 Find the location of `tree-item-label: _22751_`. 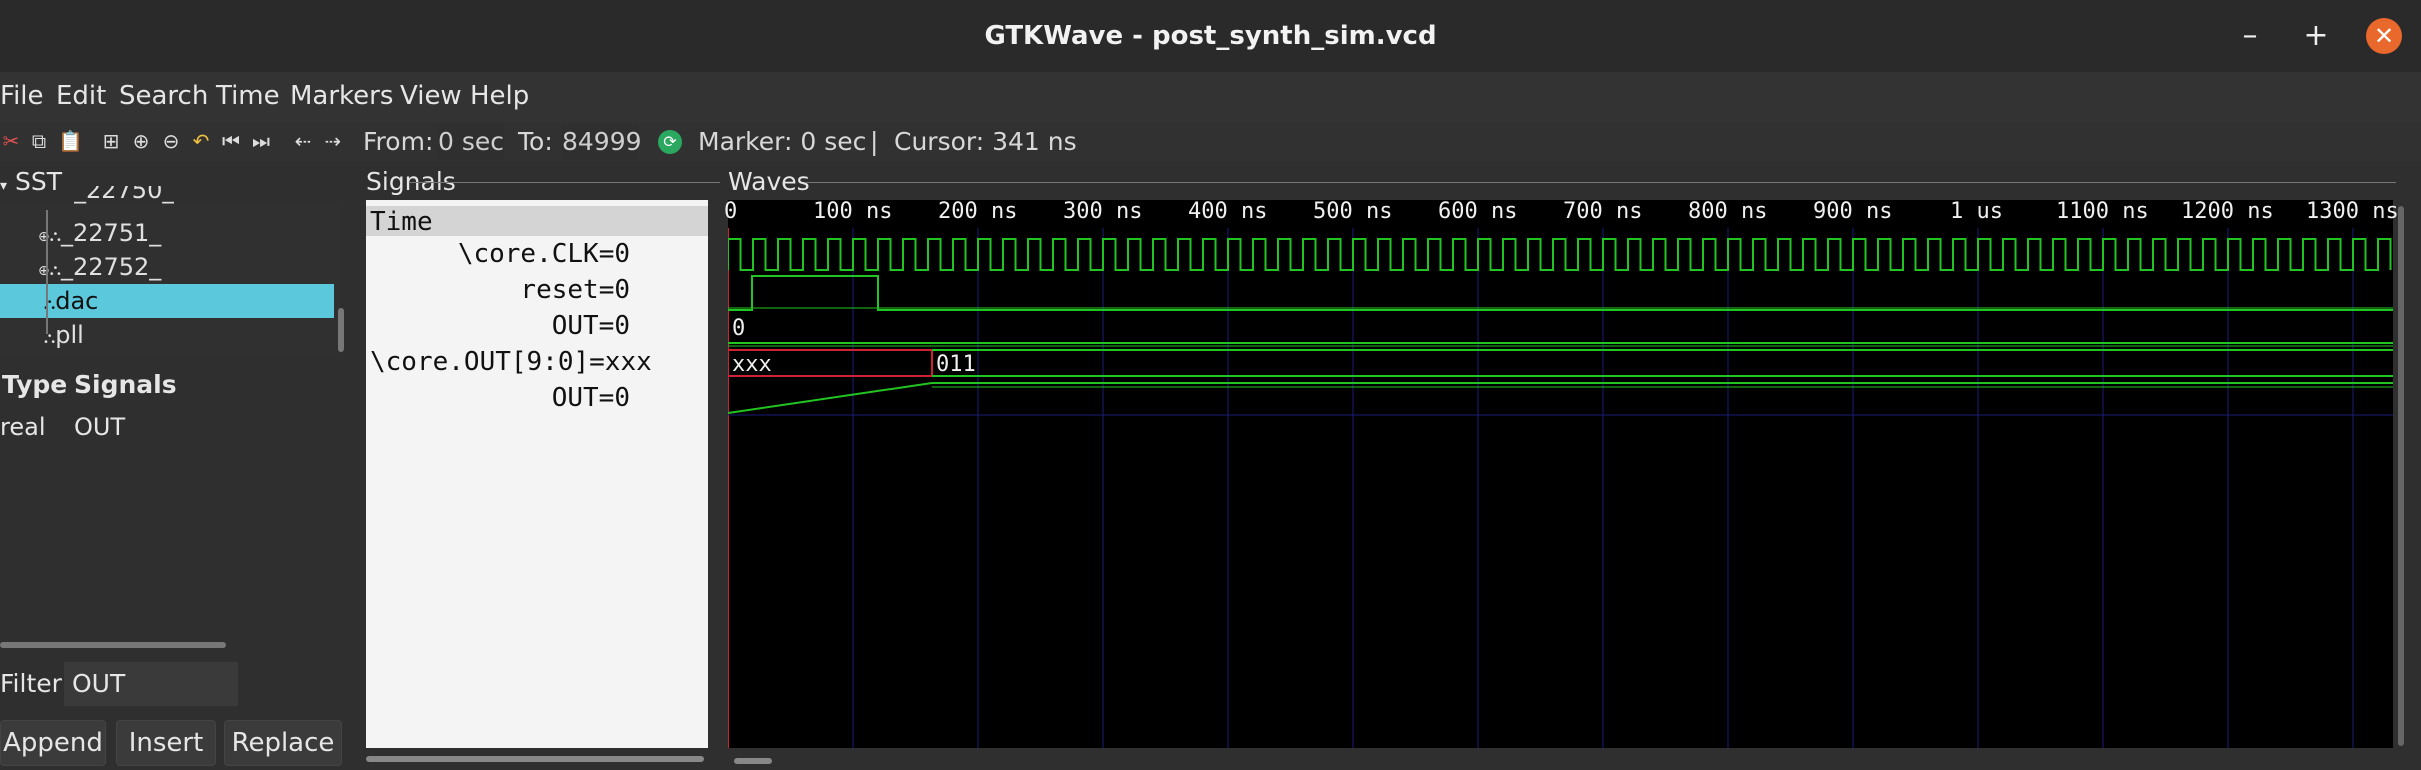

tree-item-label: _22751_ is located at coordinates (111, 233).